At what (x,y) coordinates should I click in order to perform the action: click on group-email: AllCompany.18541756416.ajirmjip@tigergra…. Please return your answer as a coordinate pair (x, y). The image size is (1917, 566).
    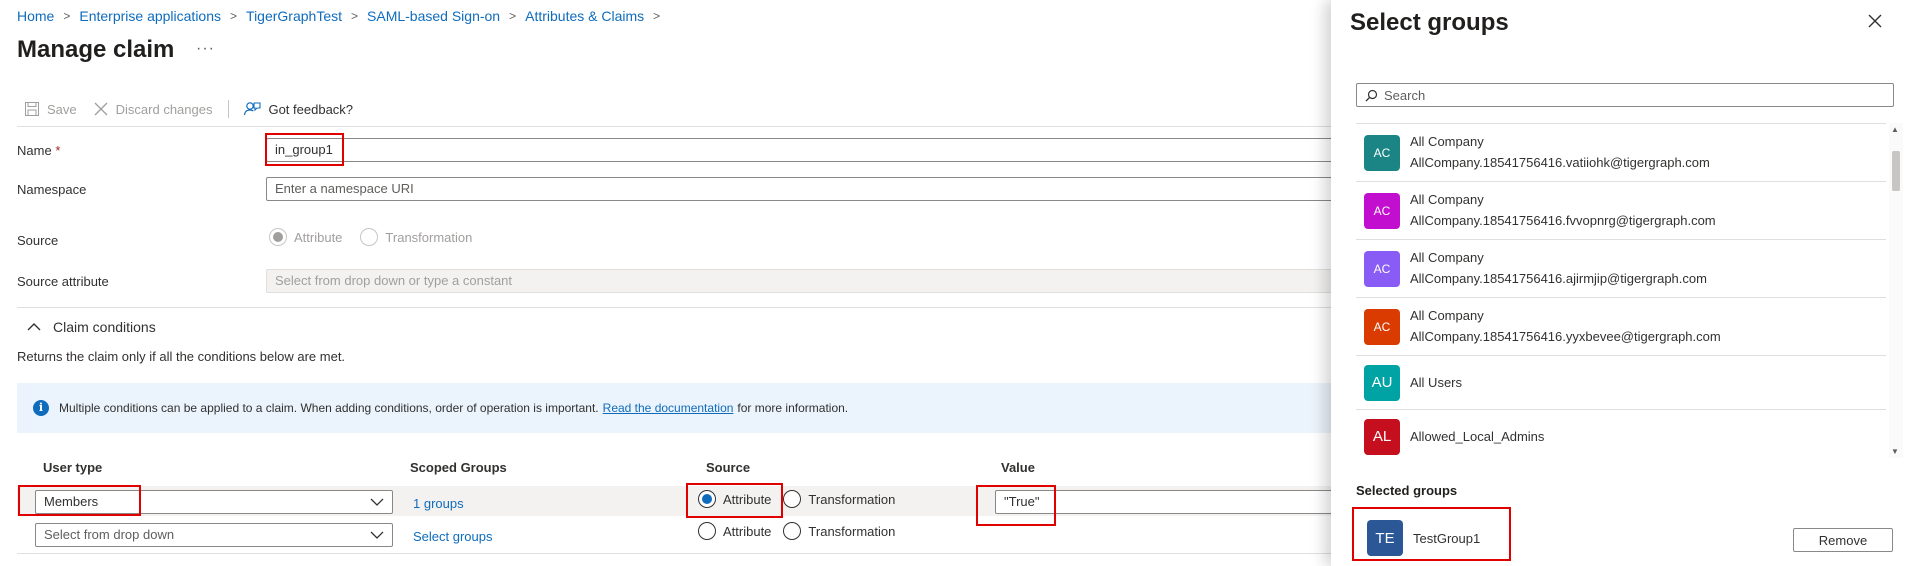
    Looking at the image, I should click on (1558, 278).